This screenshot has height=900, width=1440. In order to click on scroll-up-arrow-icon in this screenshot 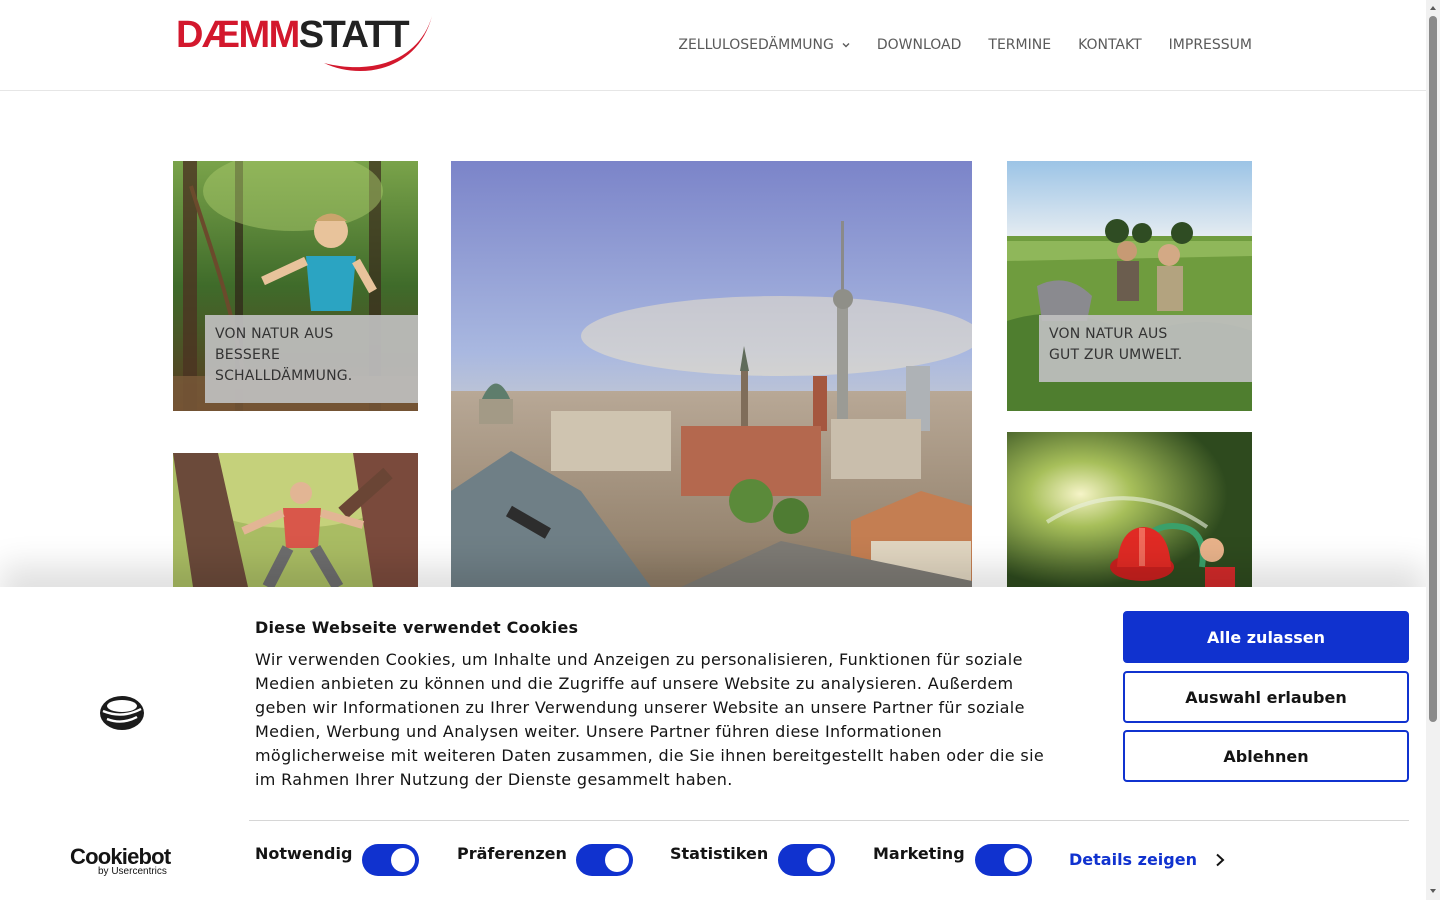, I will do `click(1433, 8)`.